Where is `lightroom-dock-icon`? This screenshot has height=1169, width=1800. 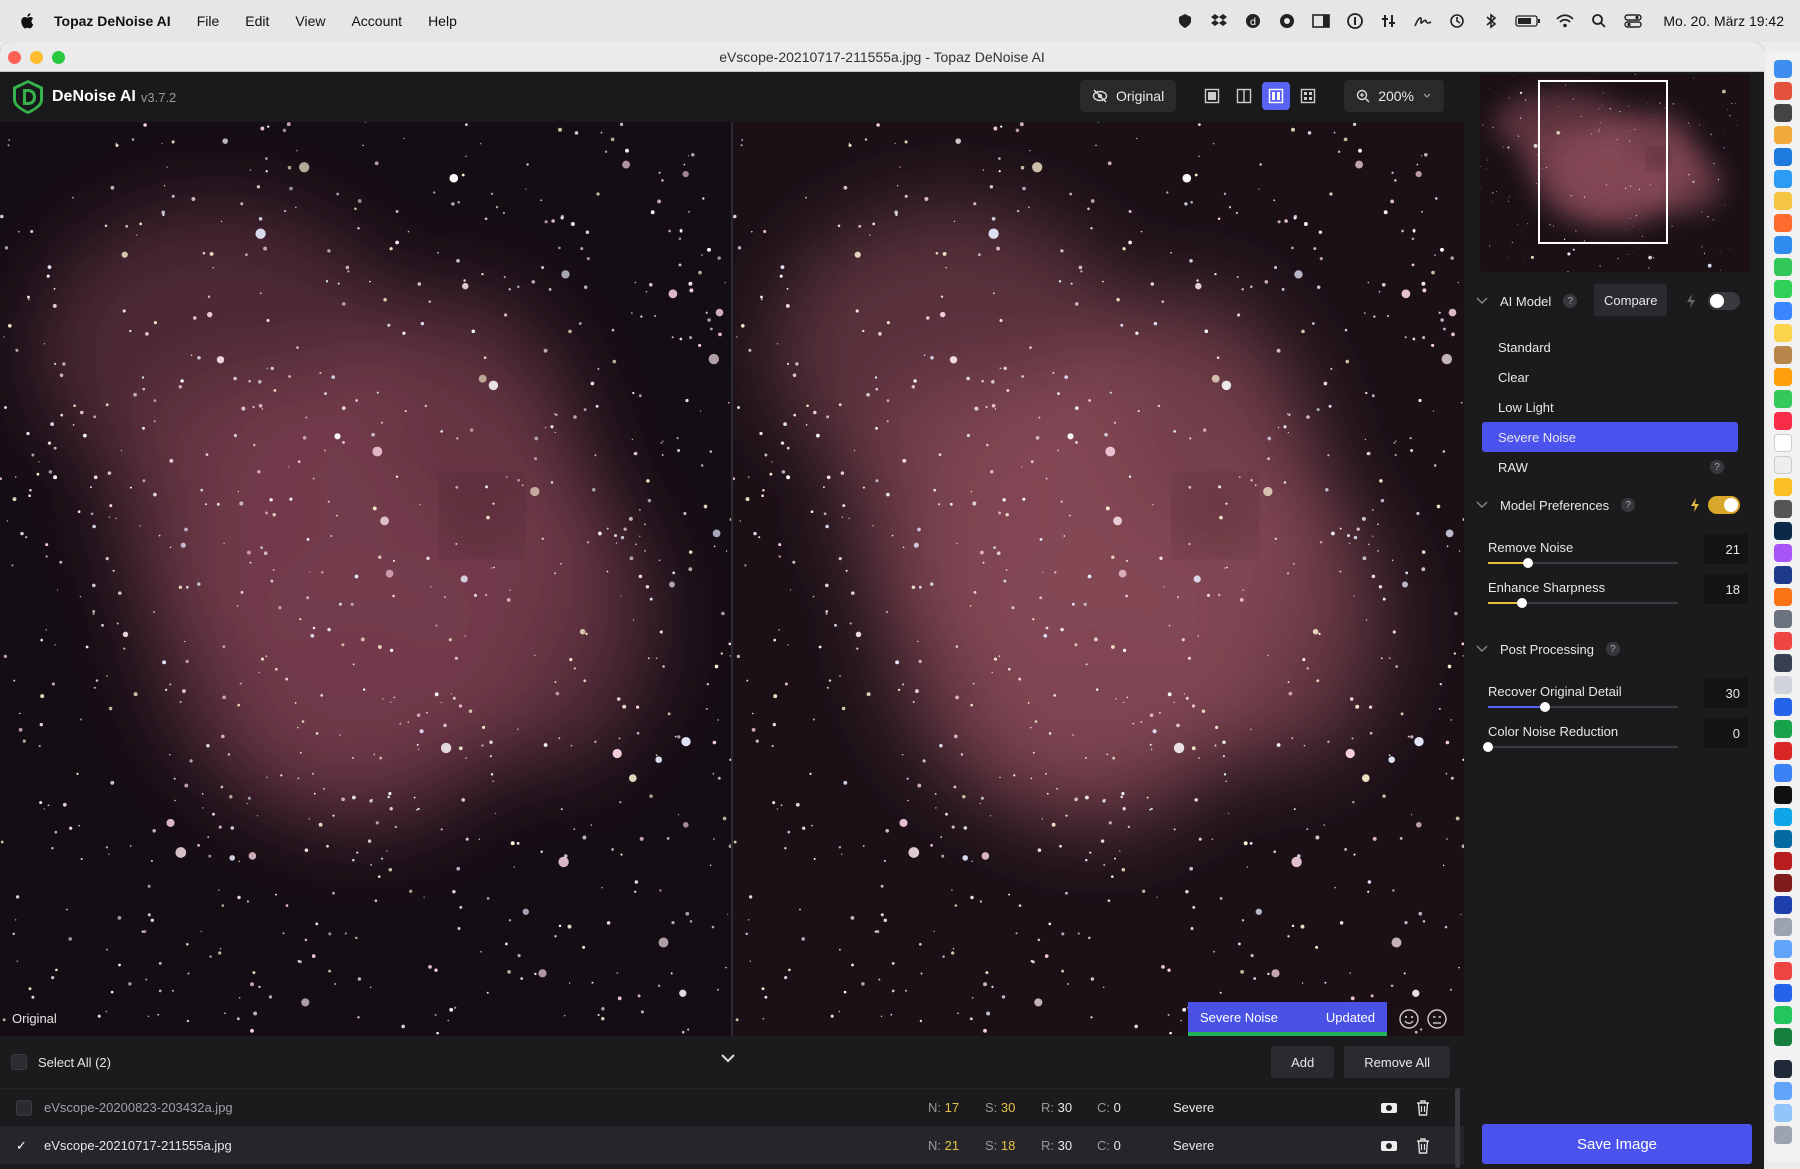
lightroom-dock-icon is located at coordinates (1783, 575).